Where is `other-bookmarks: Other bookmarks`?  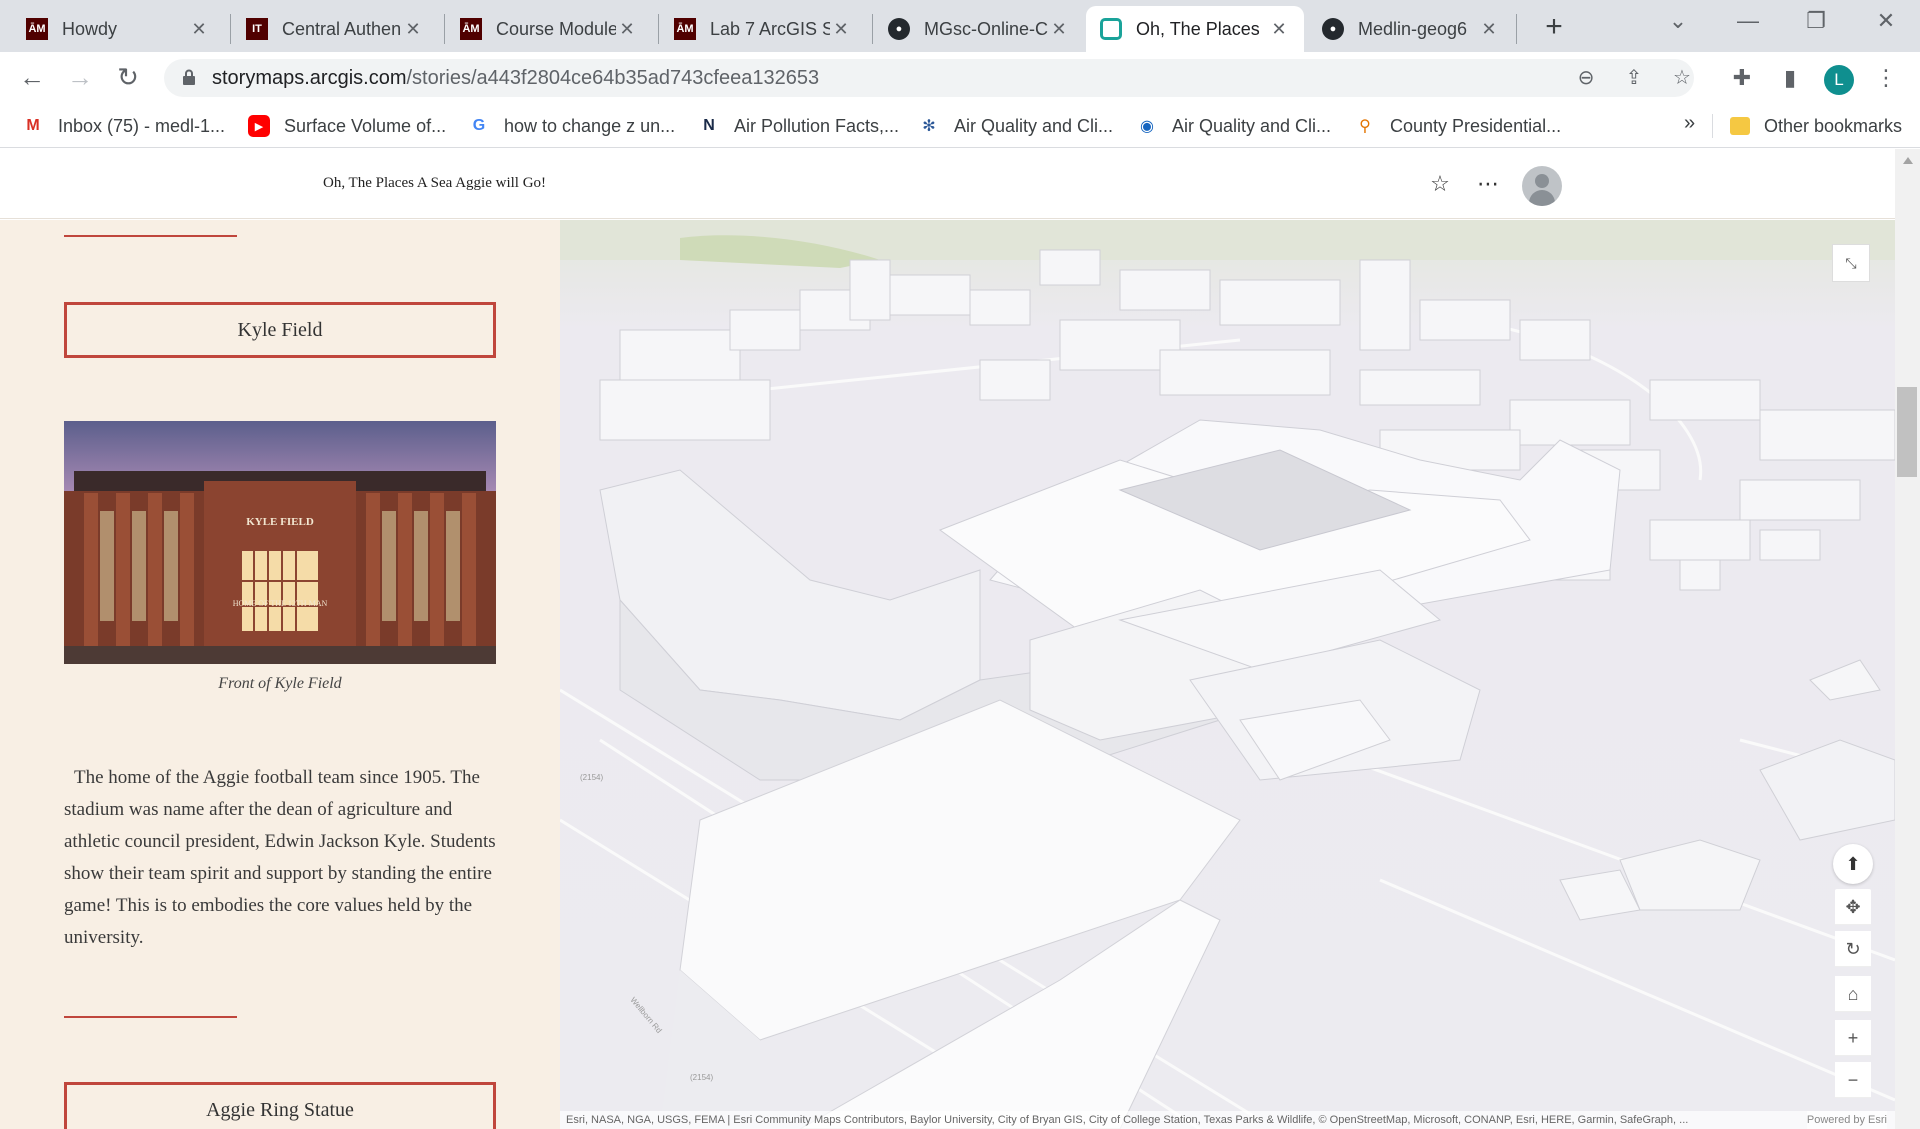 other-bookmarks: Other bookmarks is located at coordinates (1816, 126).